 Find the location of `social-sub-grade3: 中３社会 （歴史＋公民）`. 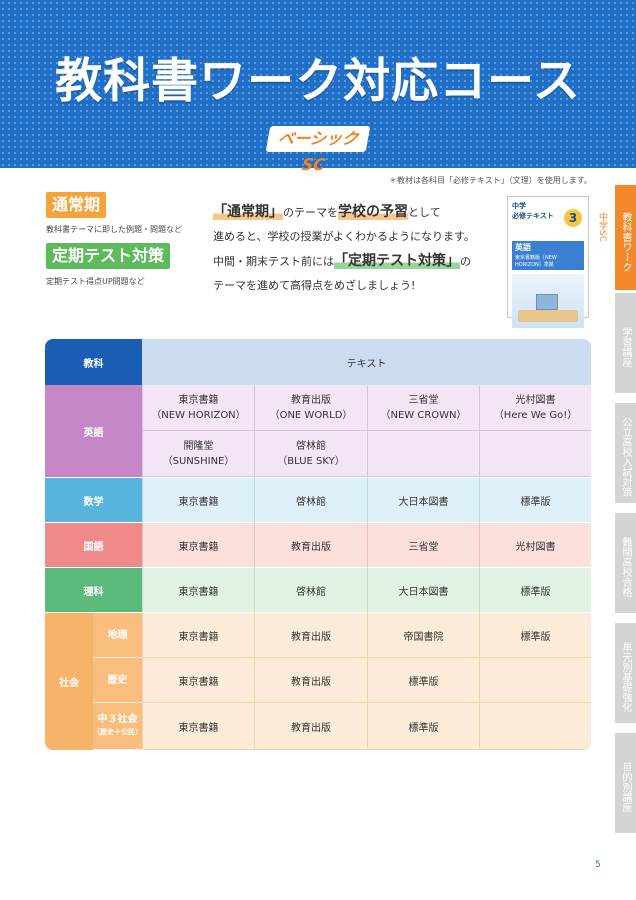

social-sub-grade3: 中３社会 （歴史＋公民） is located at coordinates (117, 726).